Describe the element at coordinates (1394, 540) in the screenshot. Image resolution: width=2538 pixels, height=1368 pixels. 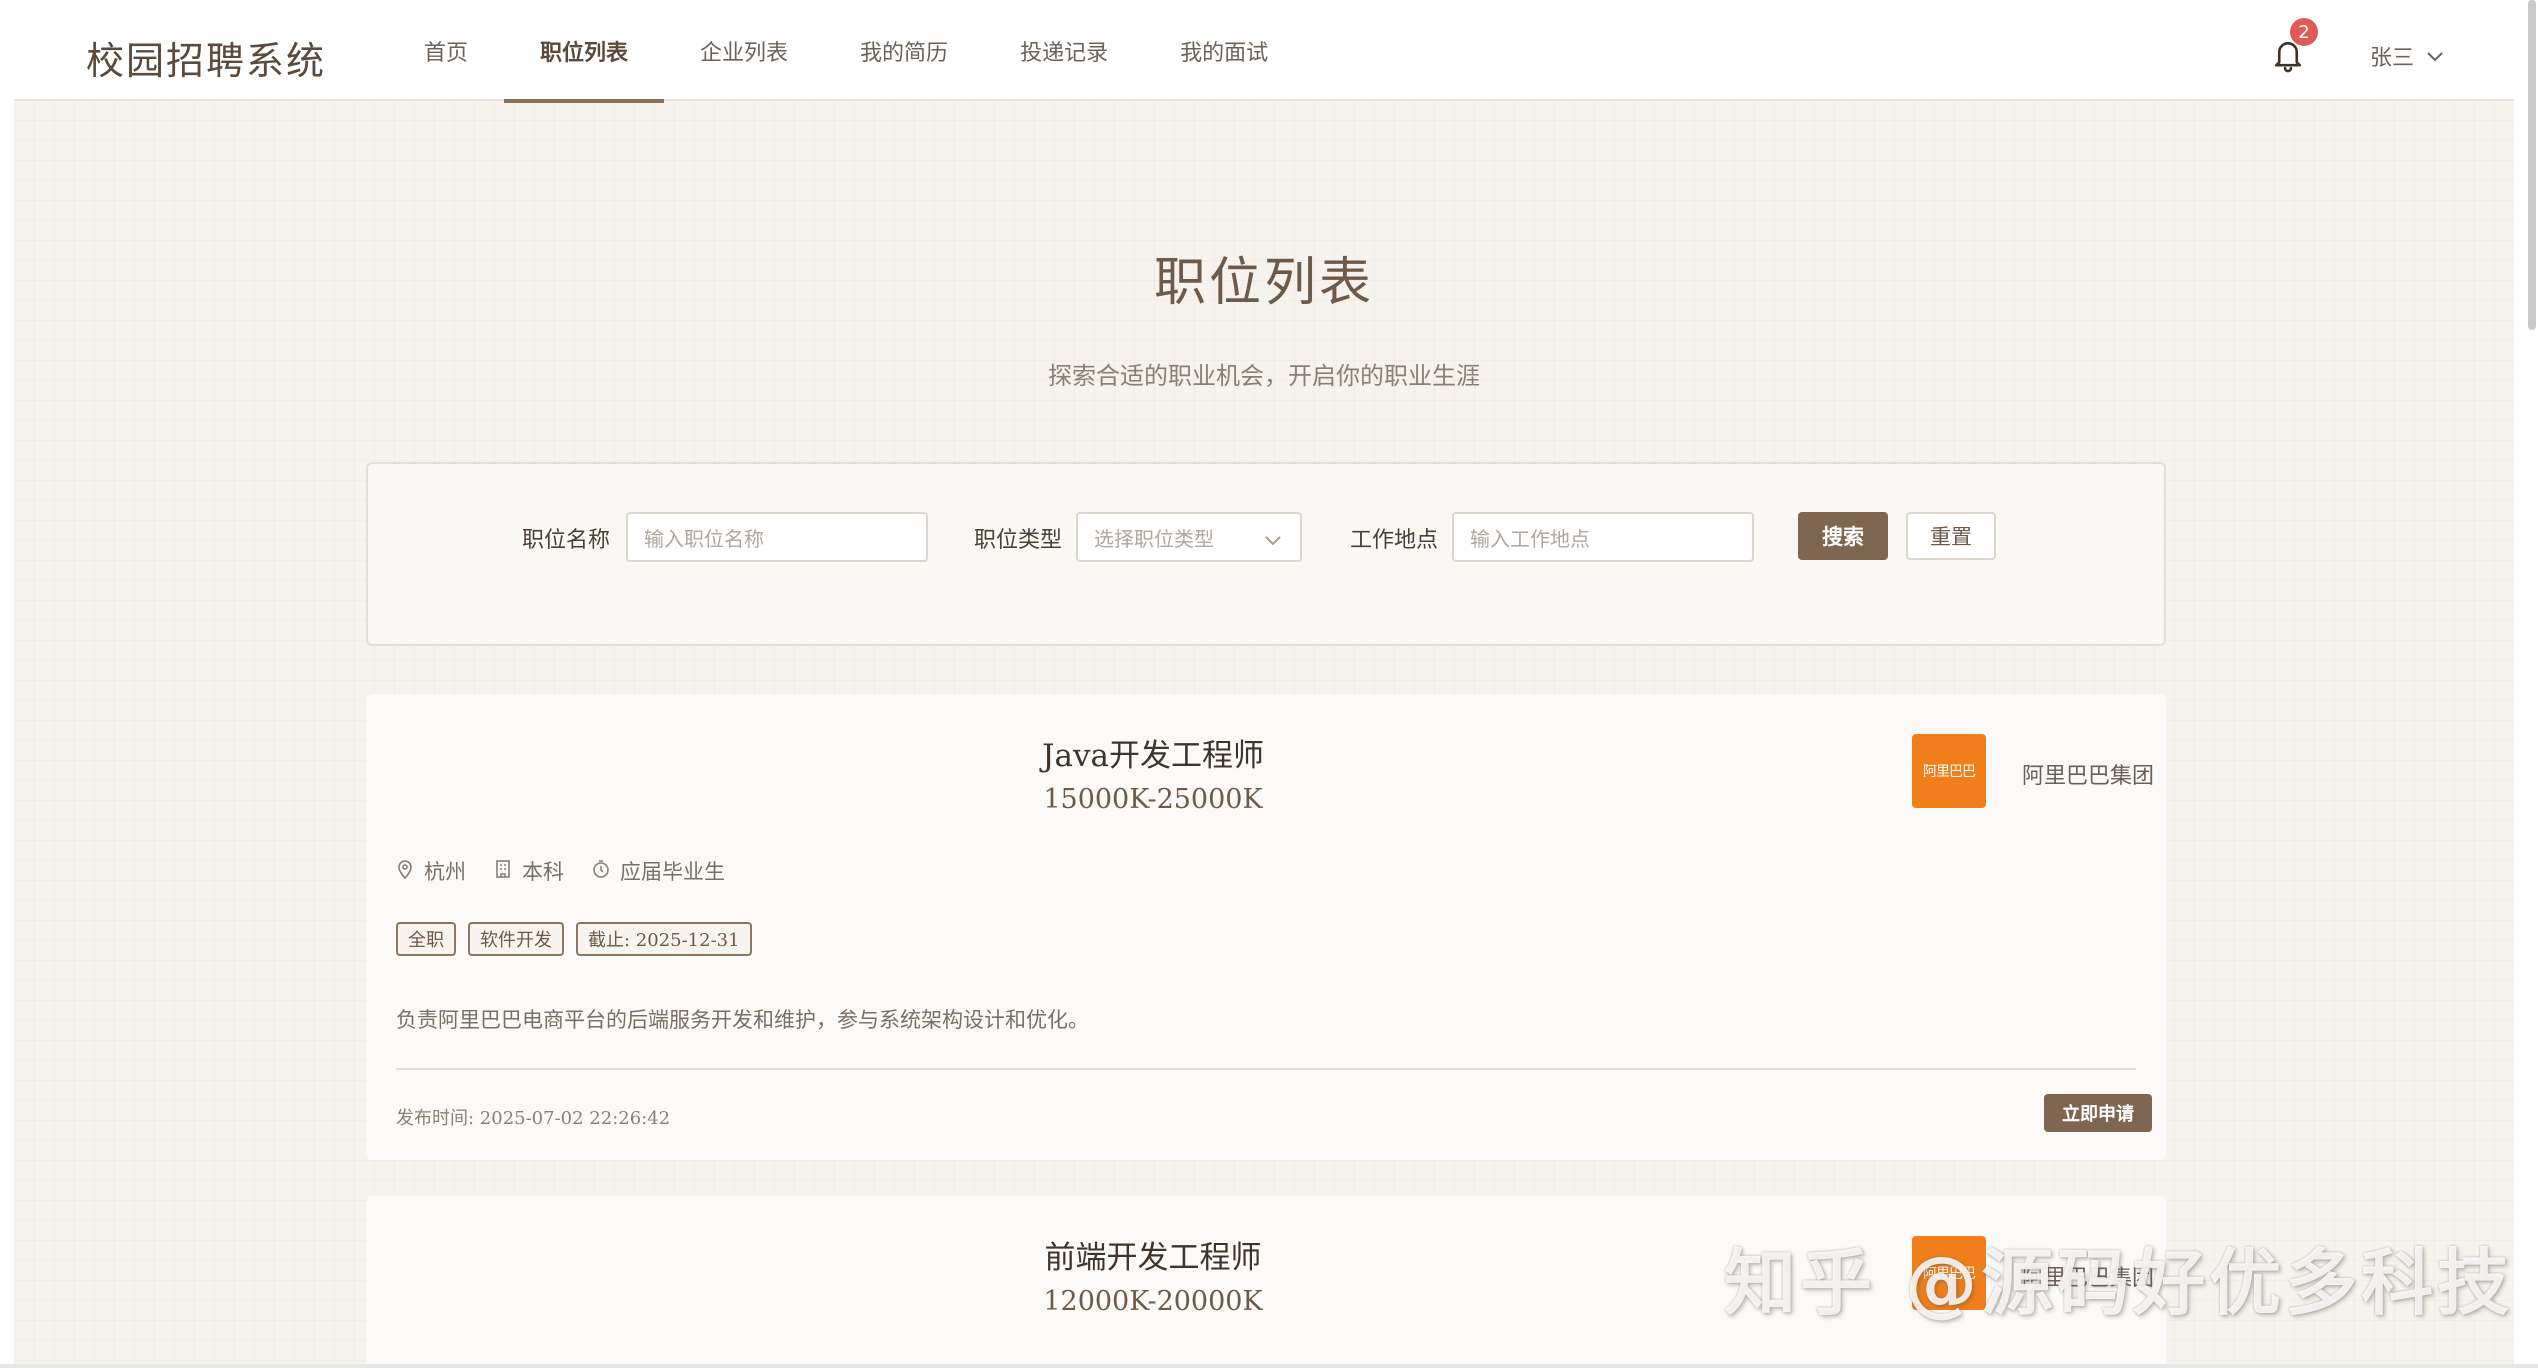
I see `location-label: 工作地点` at that location.